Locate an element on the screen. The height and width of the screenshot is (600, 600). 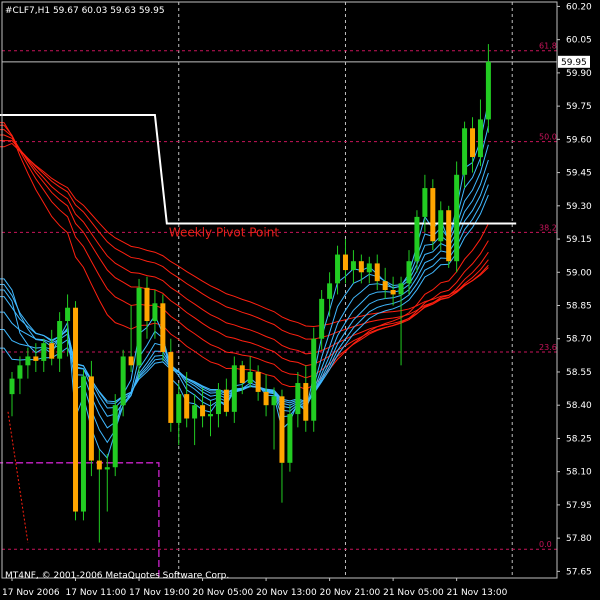
fib-label: 0.0 is located at coordinates (545, 544).